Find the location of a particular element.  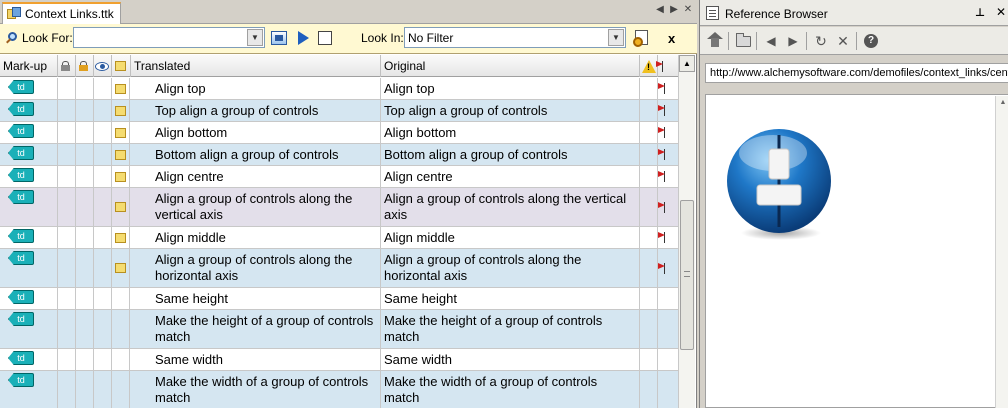

find-next-button is located at coordinates (303, 38).